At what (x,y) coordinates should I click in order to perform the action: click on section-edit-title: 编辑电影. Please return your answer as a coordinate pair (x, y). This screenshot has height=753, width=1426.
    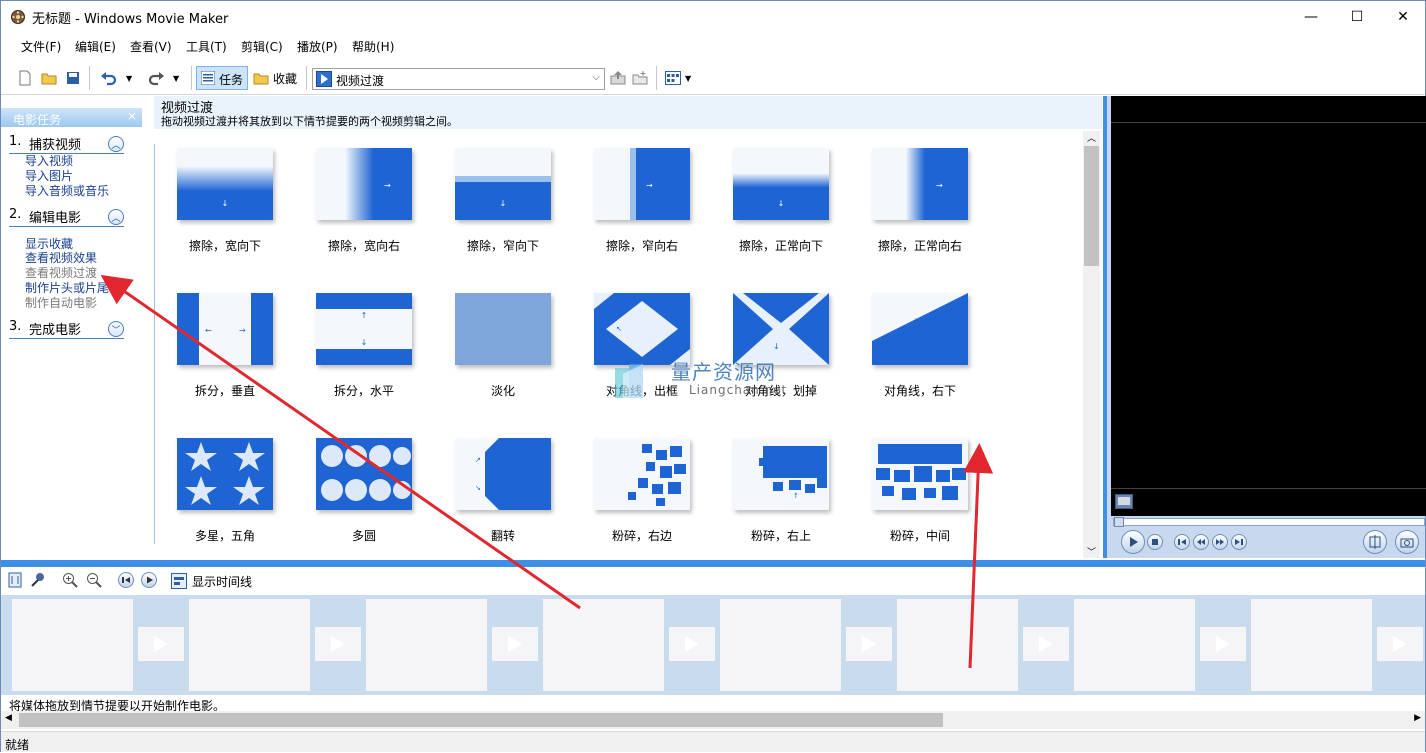
    Looking at the image, I should click on (55, 216).